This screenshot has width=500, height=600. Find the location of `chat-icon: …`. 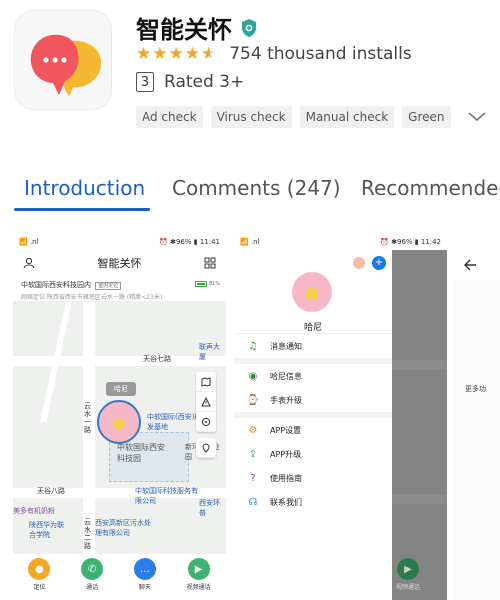

chat-icon: … is located at coordinates (144, 569).